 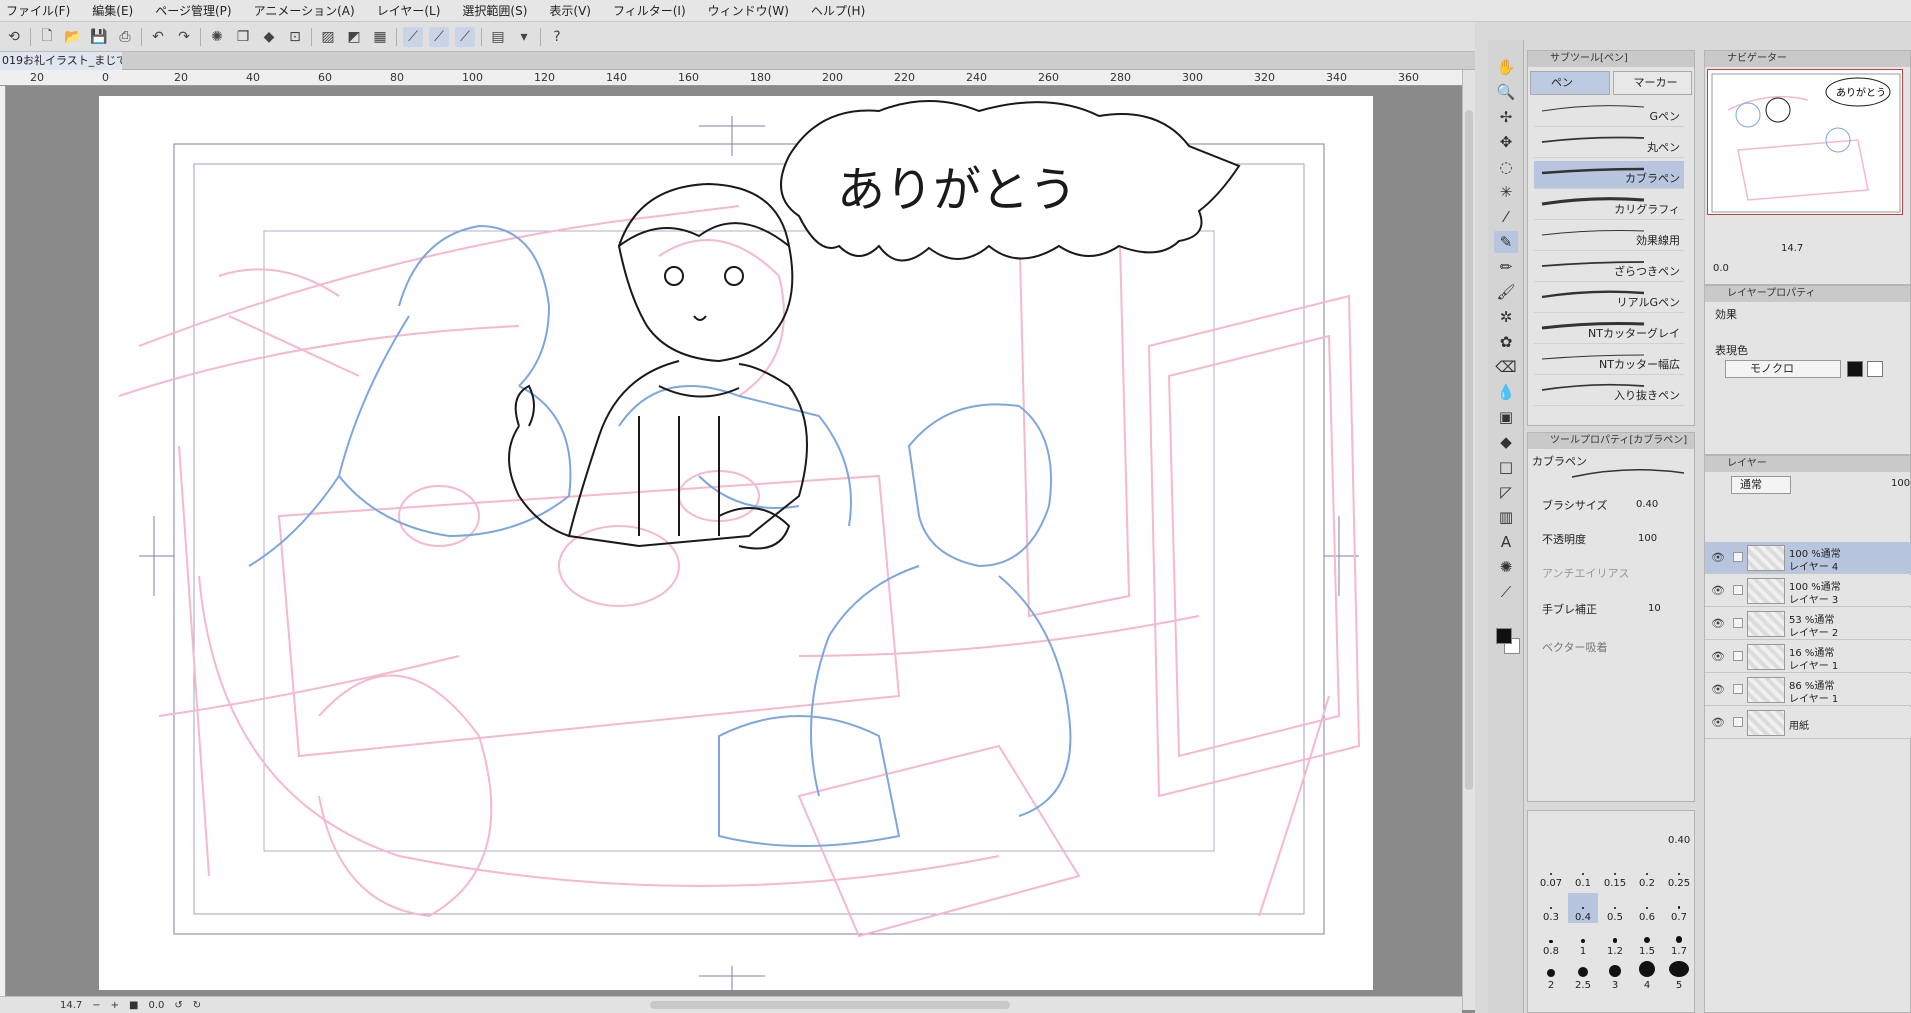 What do you see at coordinates (115, 1005) in the screenshot?
I see `zoom-in-icon: +` at bounding box center [115, 1005].